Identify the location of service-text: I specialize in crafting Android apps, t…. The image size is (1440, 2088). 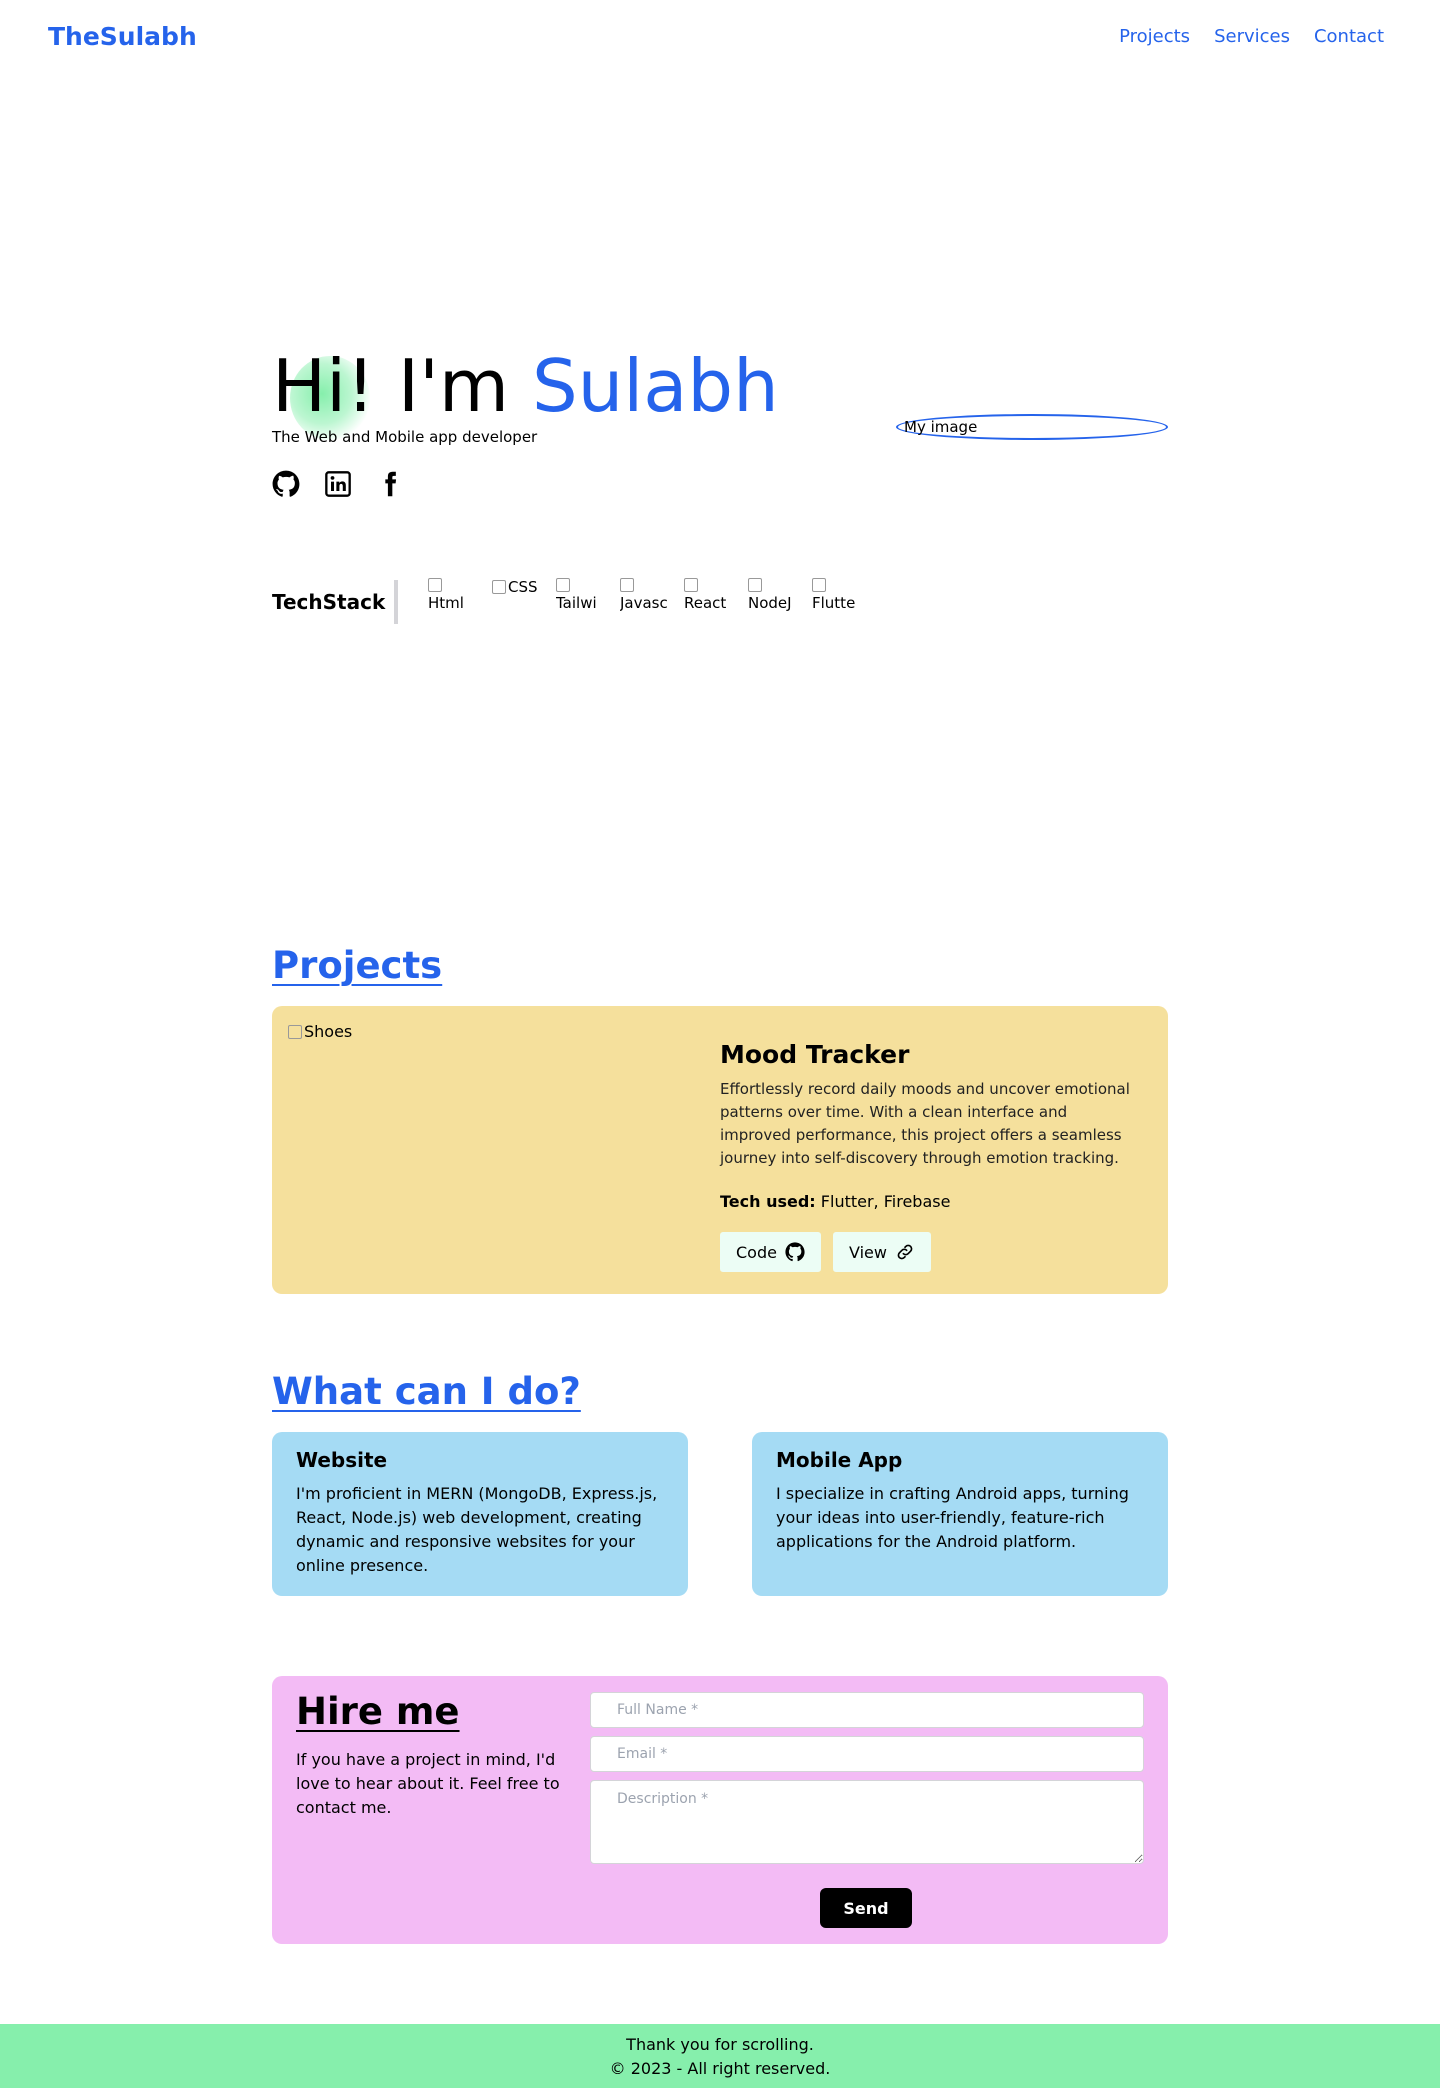
(952, 1517).